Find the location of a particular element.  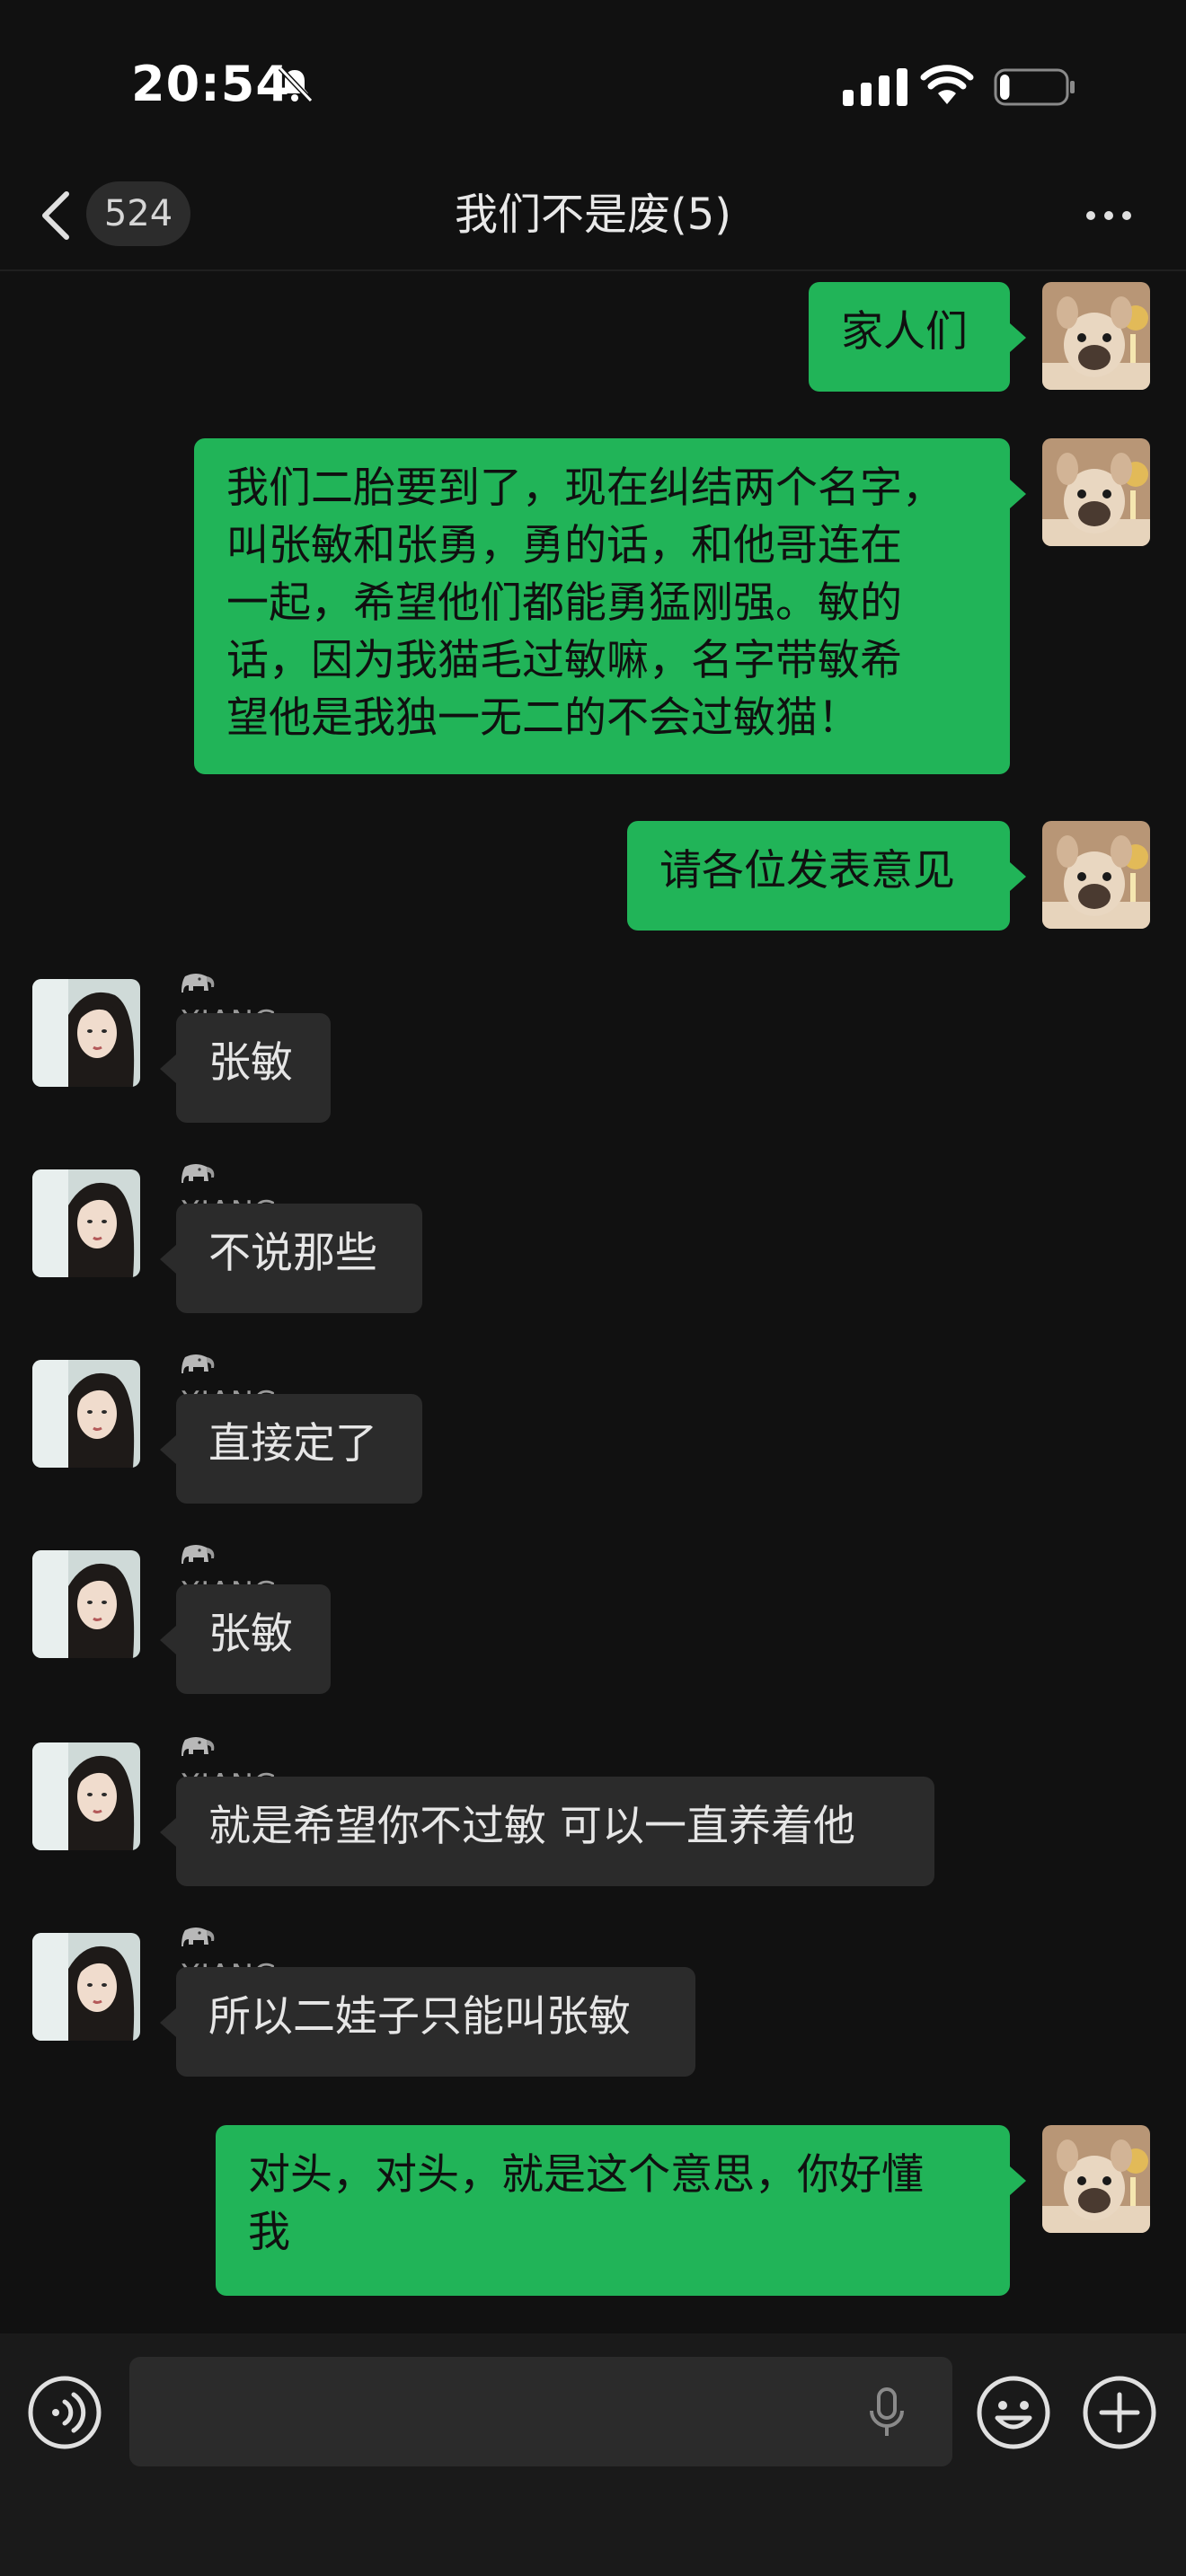

message-text: 直接定了 is located at coordinates (292, 1444).